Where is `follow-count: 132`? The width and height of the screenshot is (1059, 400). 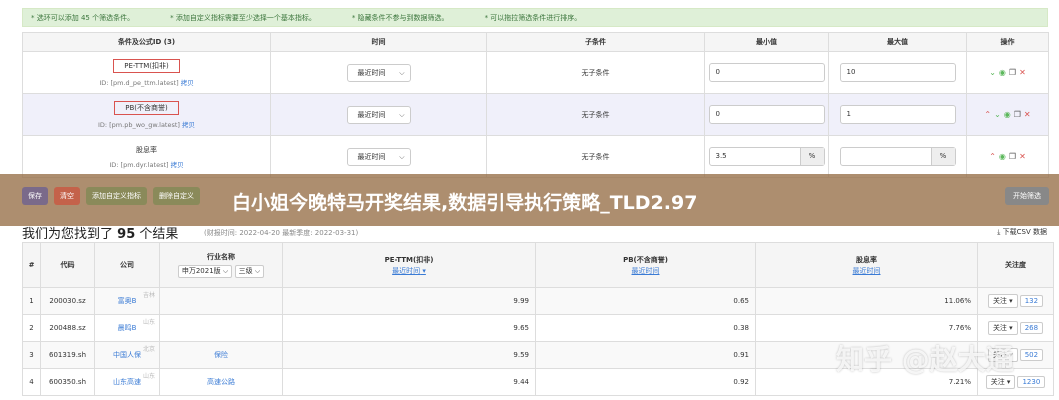
follow-count: 132 is located at coordinates (1031, 301).